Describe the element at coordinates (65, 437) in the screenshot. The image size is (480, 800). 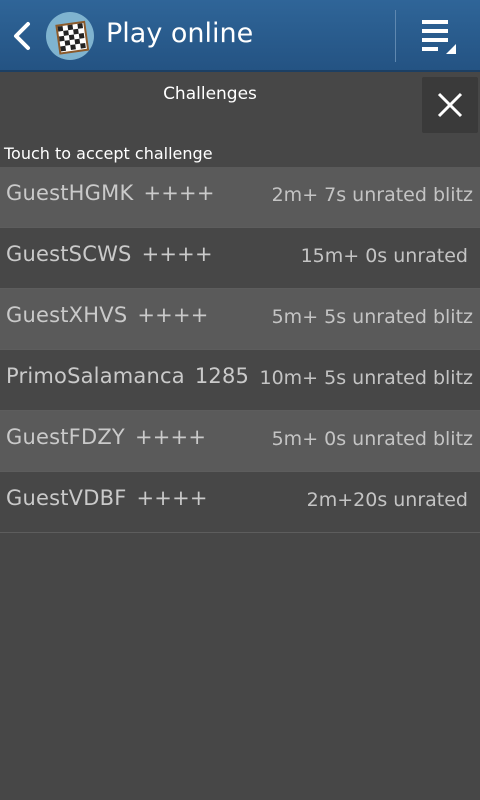
I see `player-name: GuestFDZY` at that location.